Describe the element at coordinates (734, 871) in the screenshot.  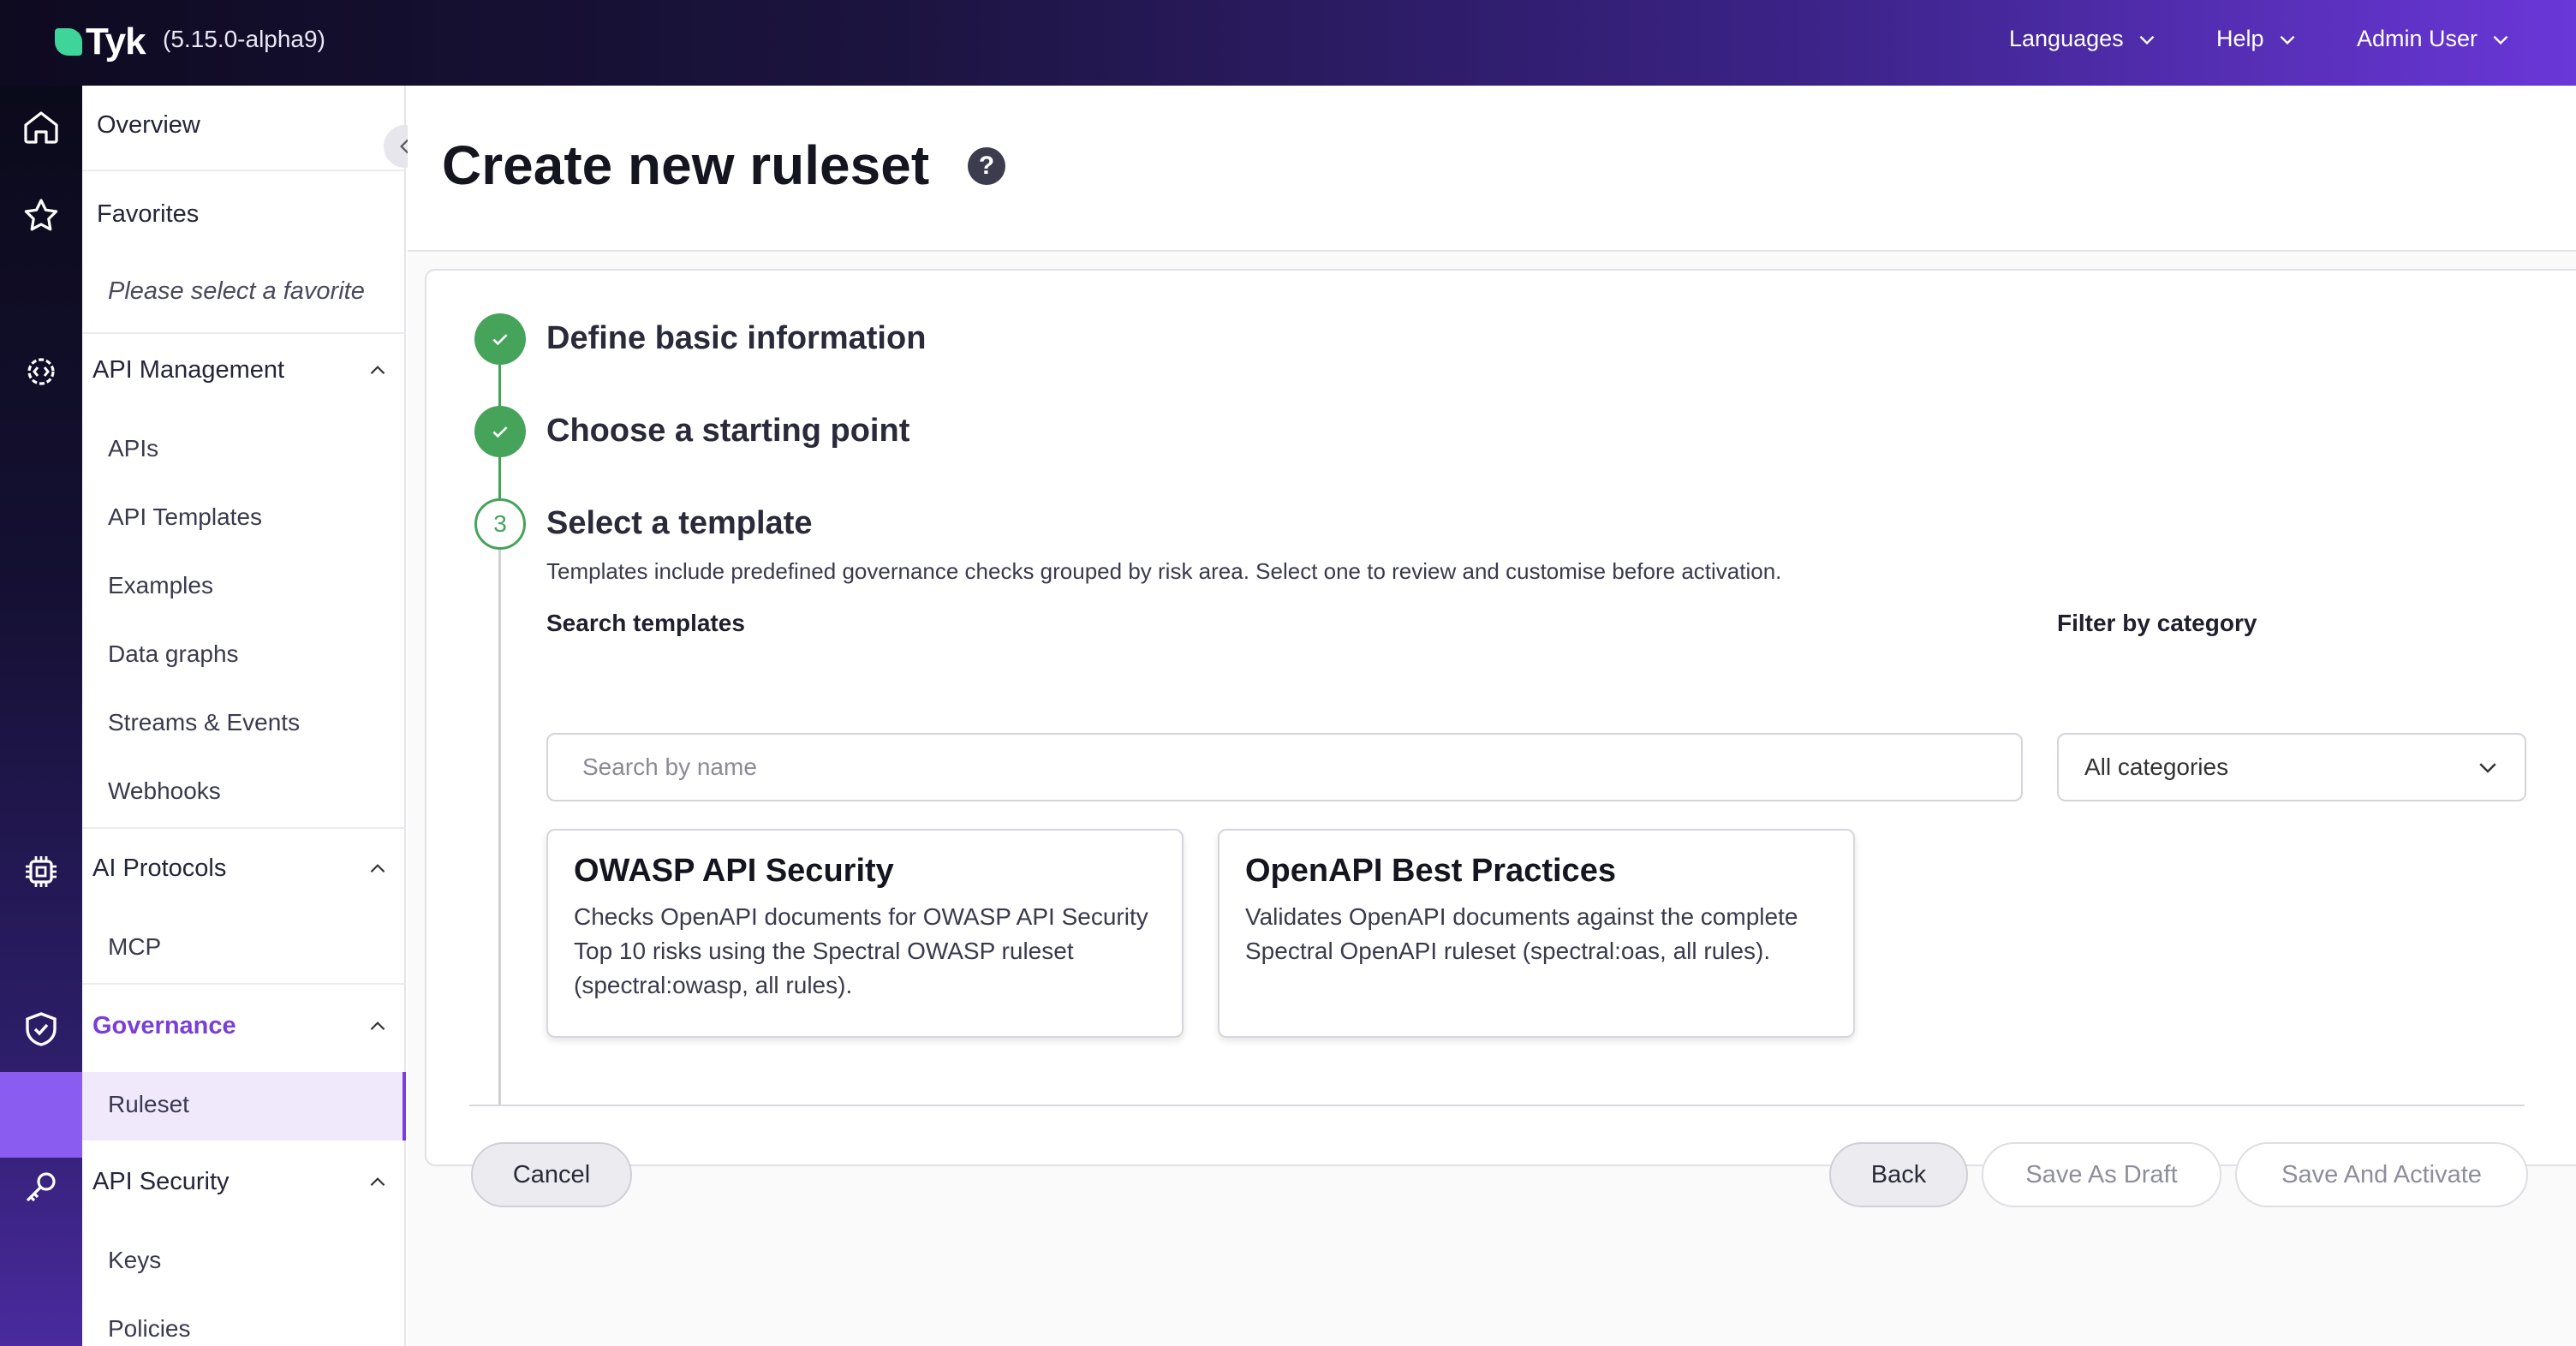
I see `template-title: OWASP API Security` at that location.